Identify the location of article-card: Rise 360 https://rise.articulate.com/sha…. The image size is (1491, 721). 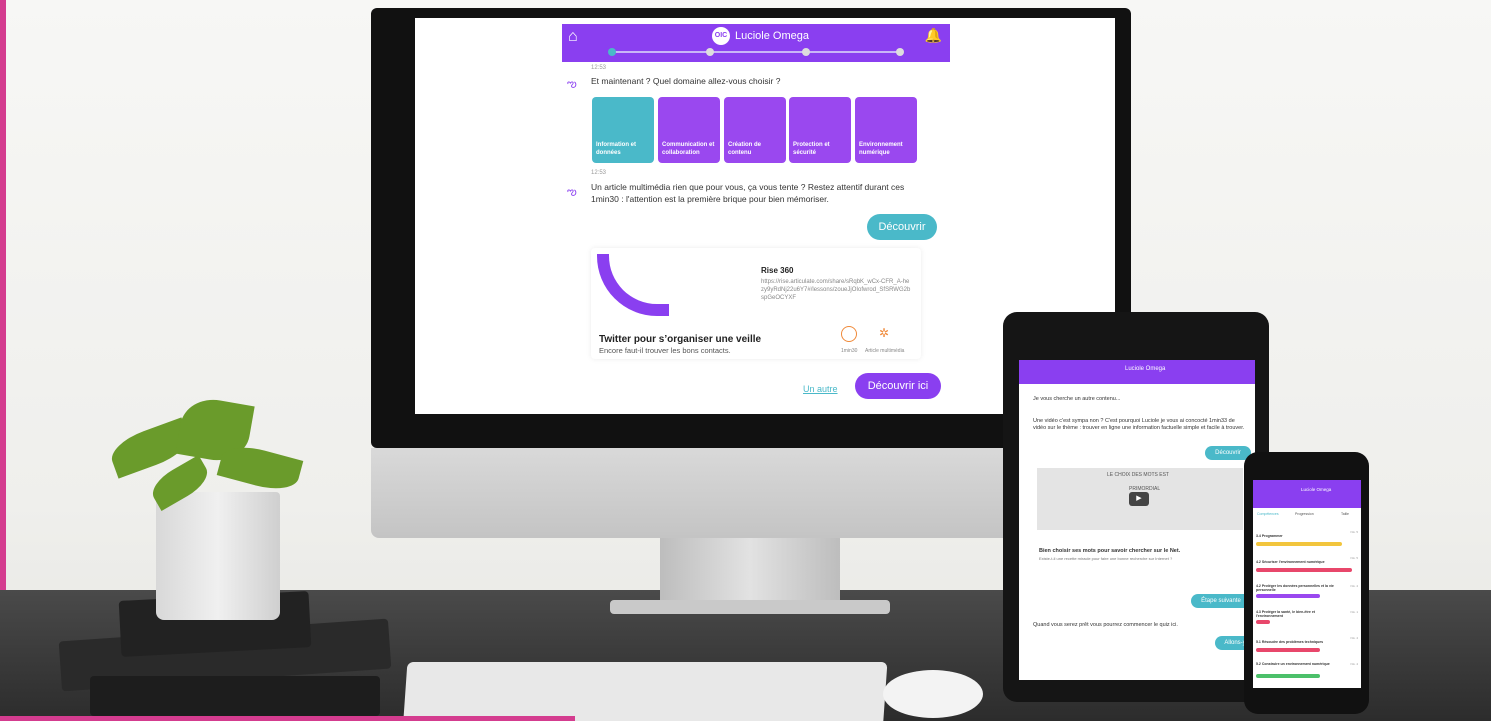
(756, 303).